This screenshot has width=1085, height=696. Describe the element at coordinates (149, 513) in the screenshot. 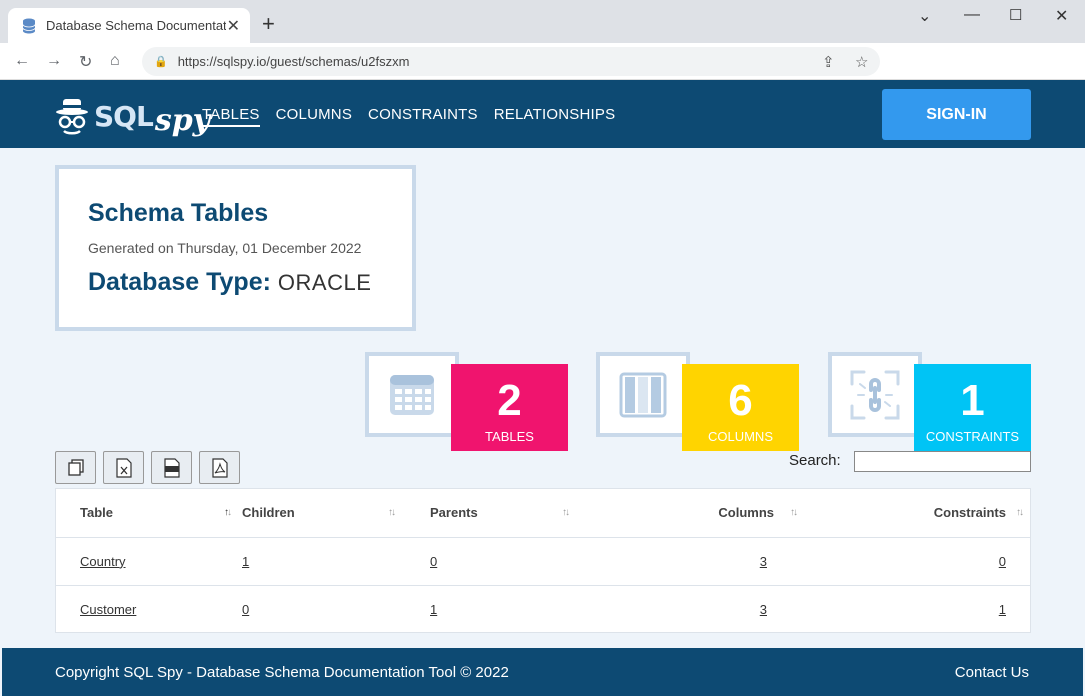

I see `header-table: Table ↑↓` at that location.